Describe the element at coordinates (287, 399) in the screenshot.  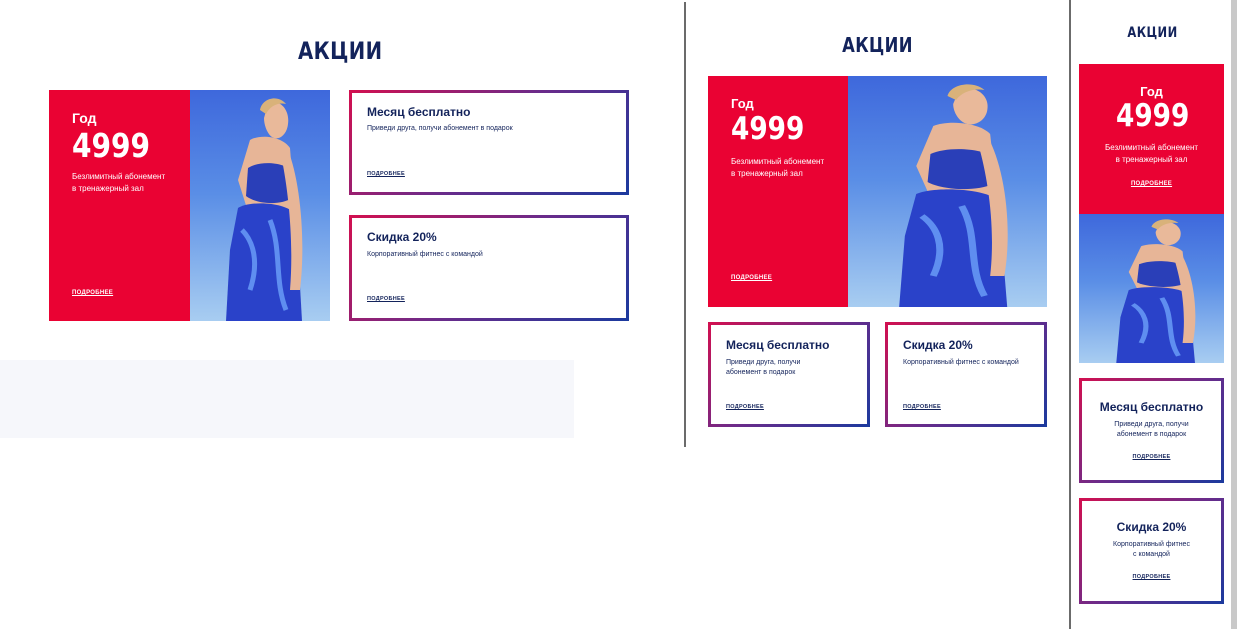
I see `grey-section` at that location.